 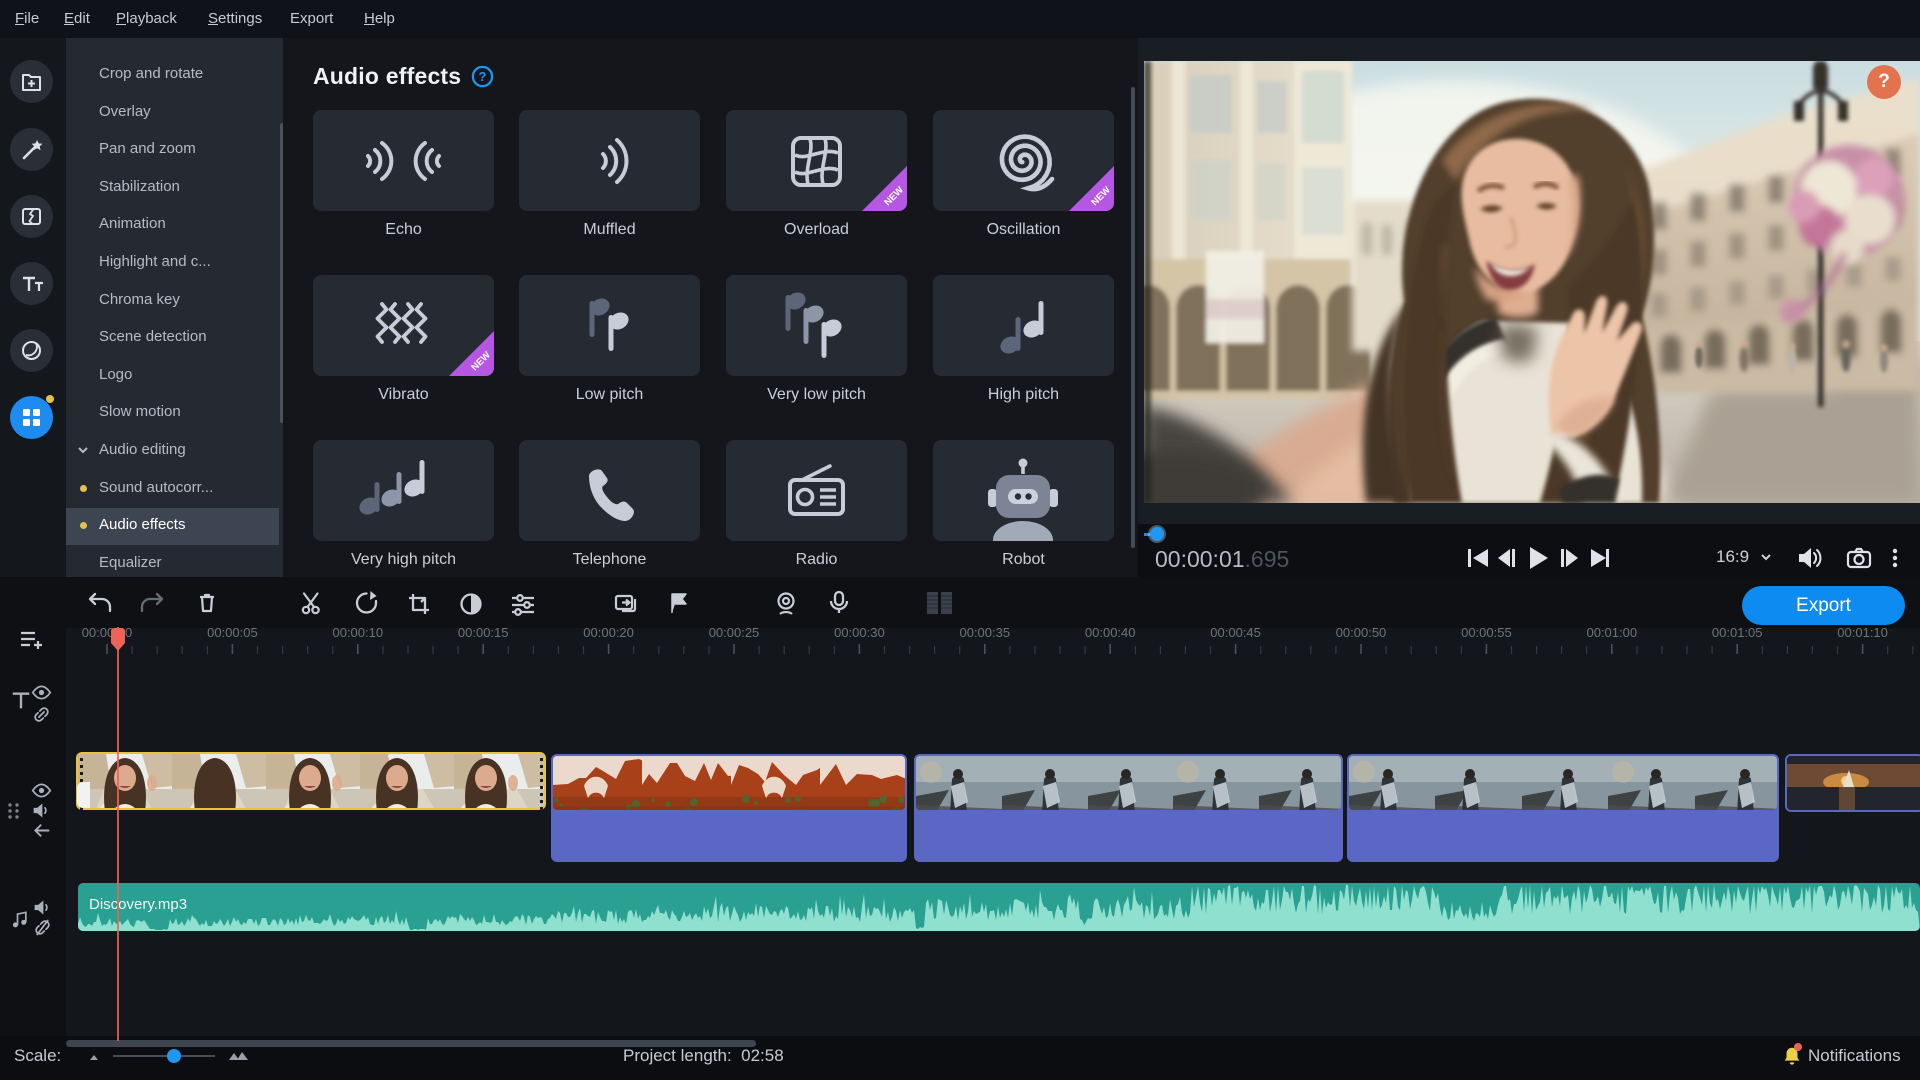 I want to click on svg-text: 00:00:25, so click(x=734, y=632).